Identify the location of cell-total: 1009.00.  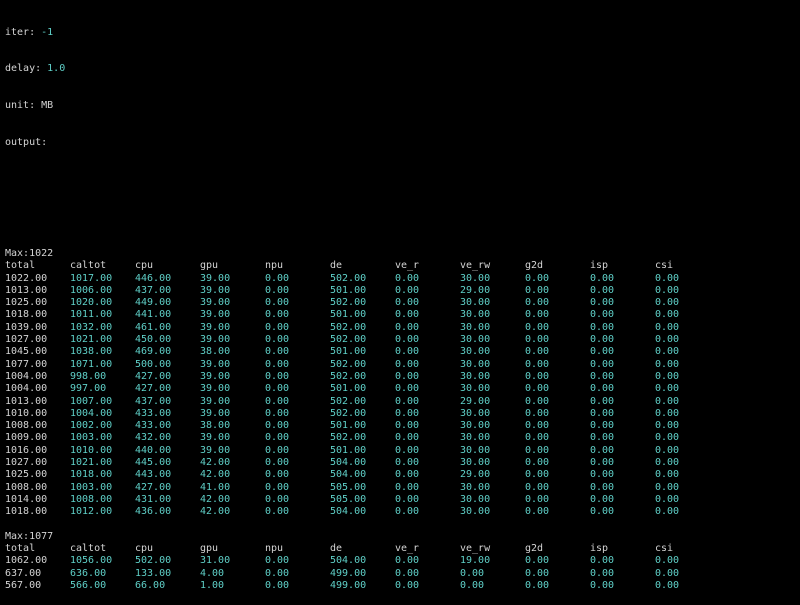
(26, 438).